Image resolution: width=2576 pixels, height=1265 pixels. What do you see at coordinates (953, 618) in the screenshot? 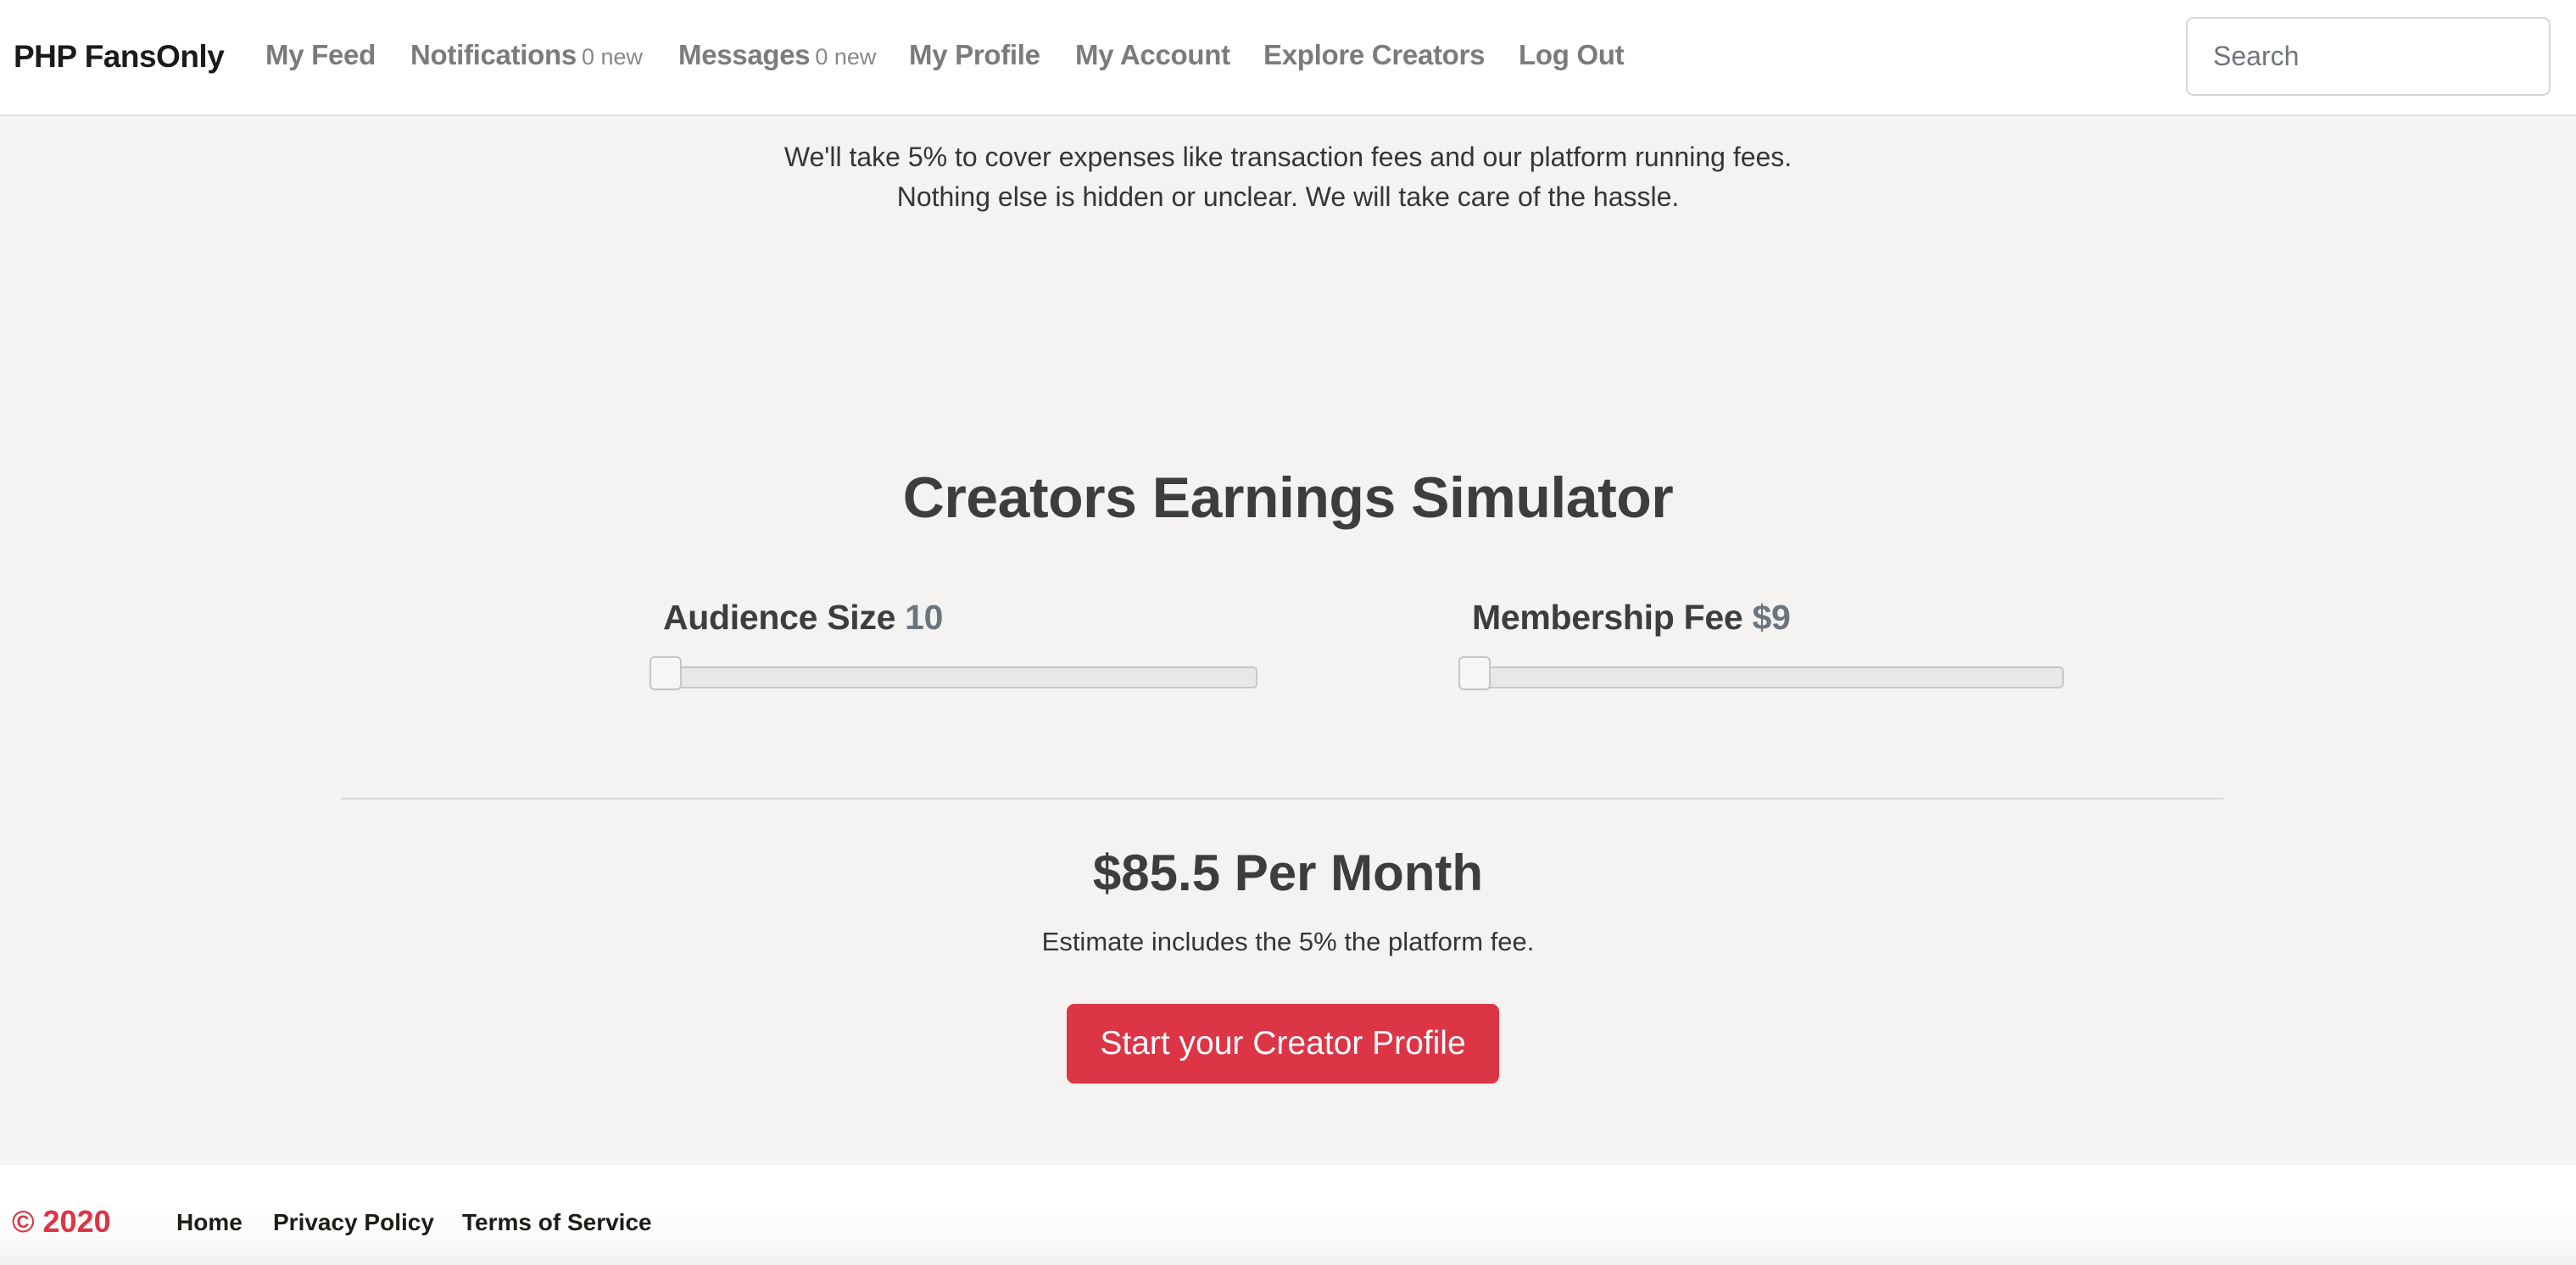
I see `audience-size-label: Audience Size 10` at bounding box center [953, 618].